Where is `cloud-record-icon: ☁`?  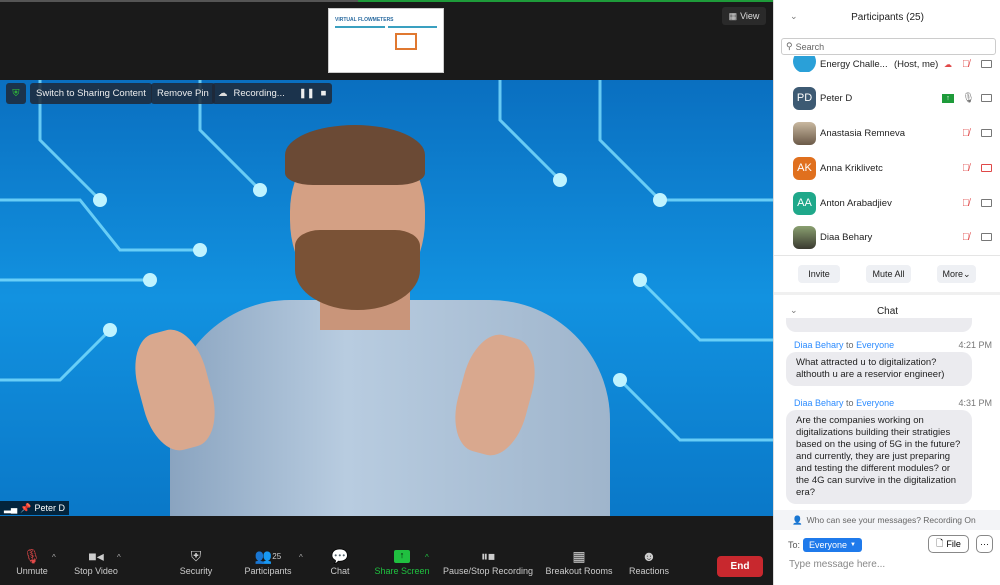 cloud-record-icon: ☁ is located at coordinates (223, 93).